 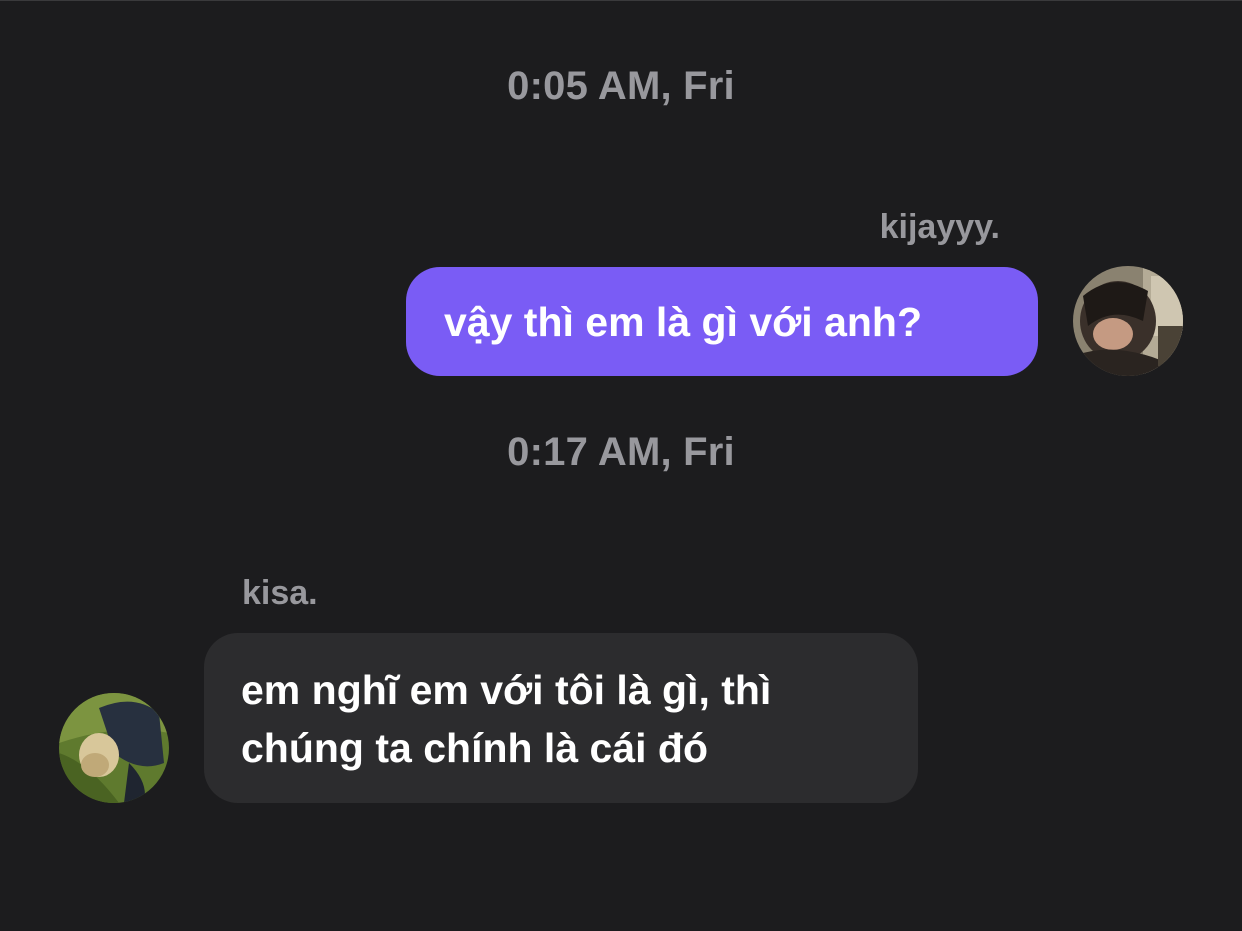 I want to click on message-text-line: em nghĩ em với tôi là gì, thì, so click(x=506, y=690).